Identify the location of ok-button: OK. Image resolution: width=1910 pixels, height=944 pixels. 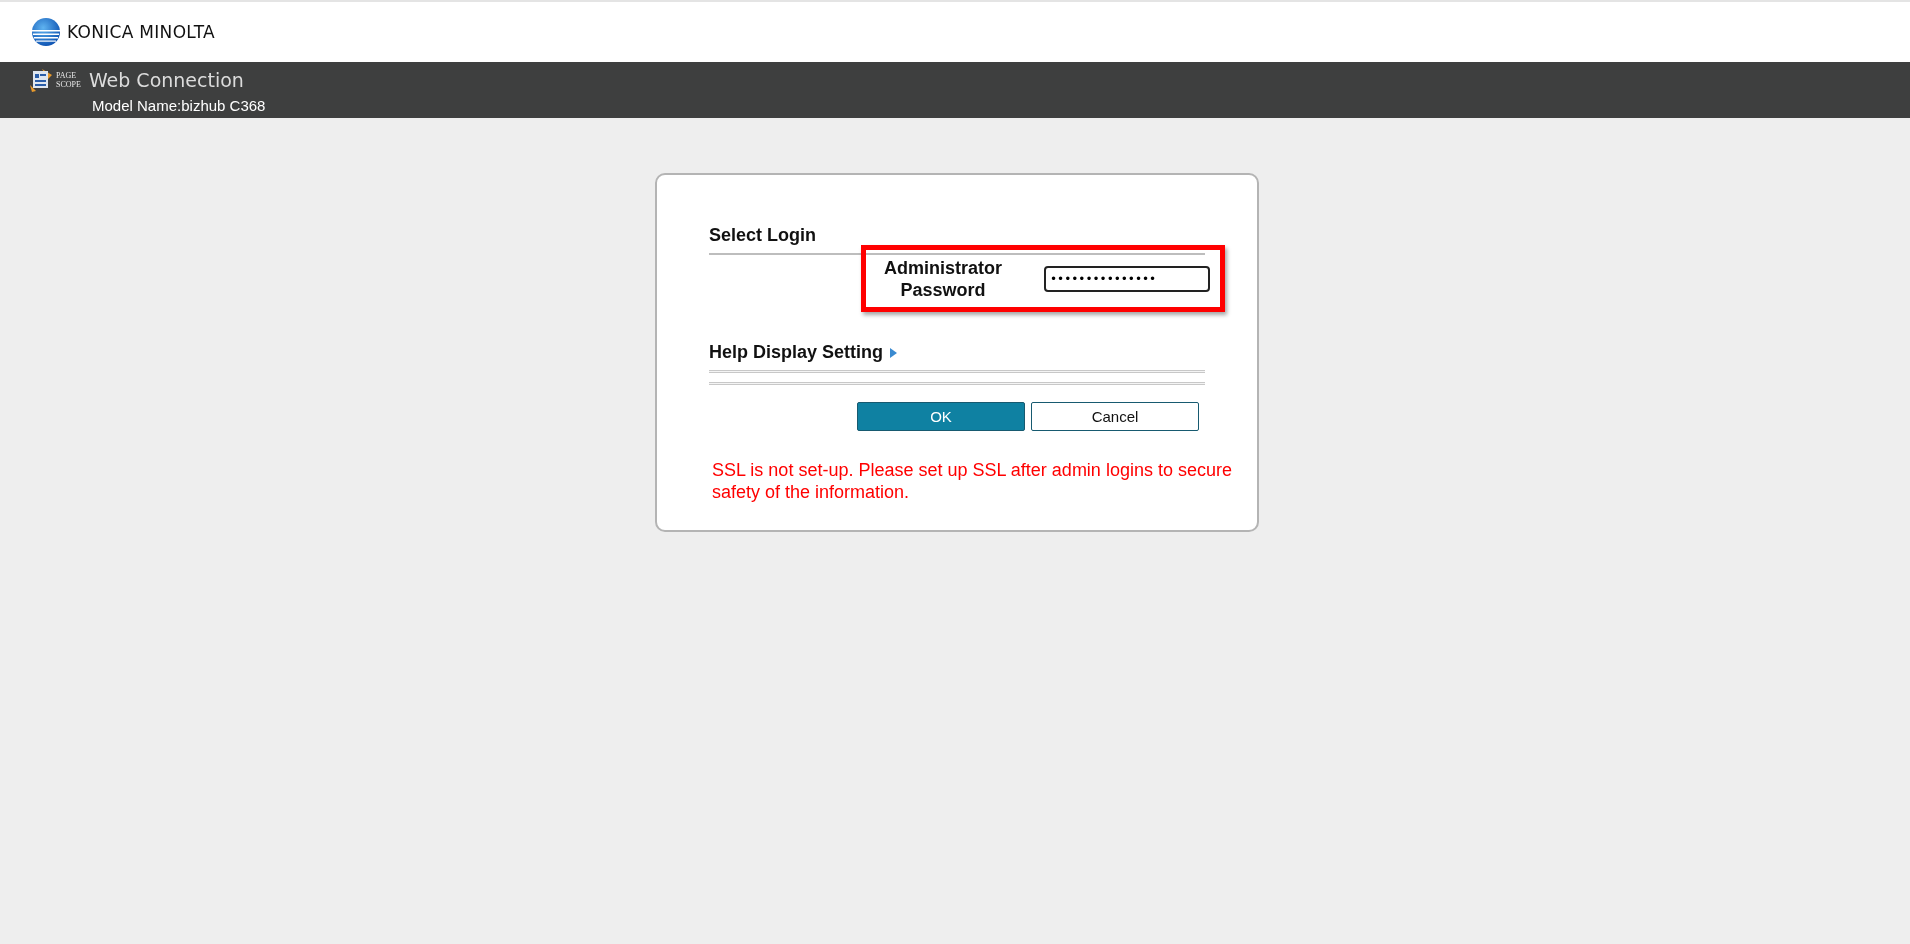
(941, 416).